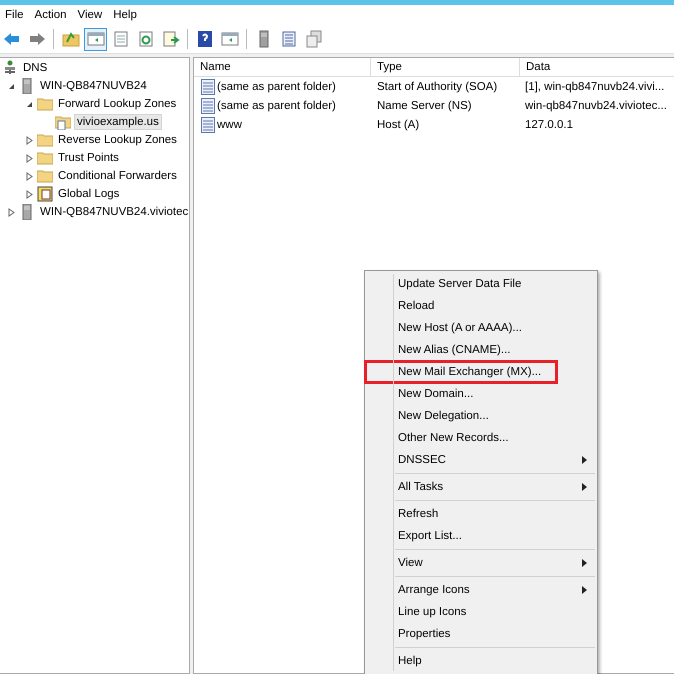 The width and height of the screenshot is (674, 674). Describe the element at coordinates (95, 39) in the screenshot. I see `pane-icon` at that location.